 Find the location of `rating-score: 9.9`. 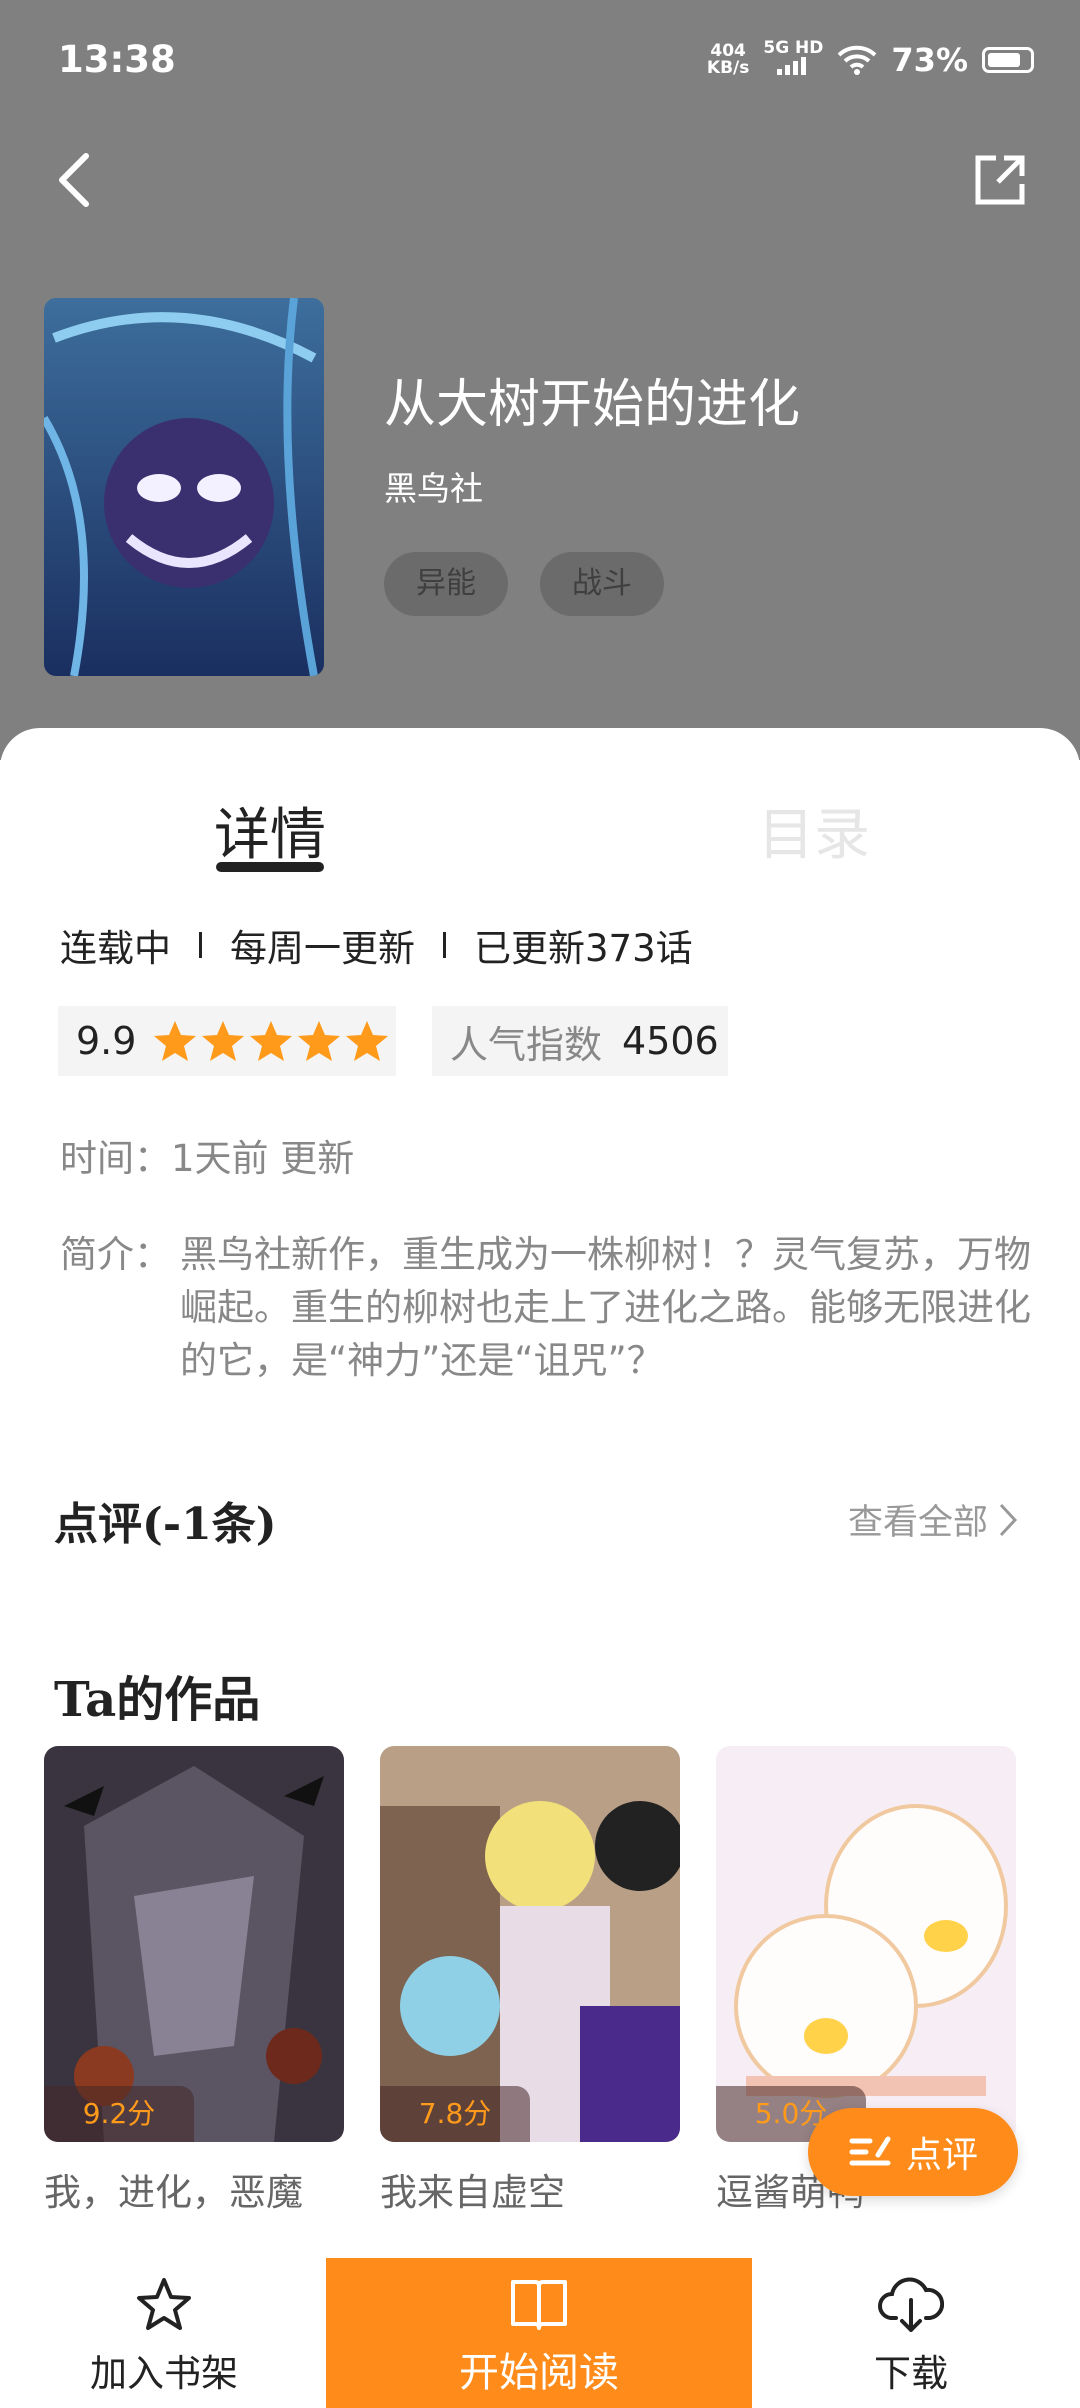

rating-score: 9.9 is located at coordinates (106, 1041).